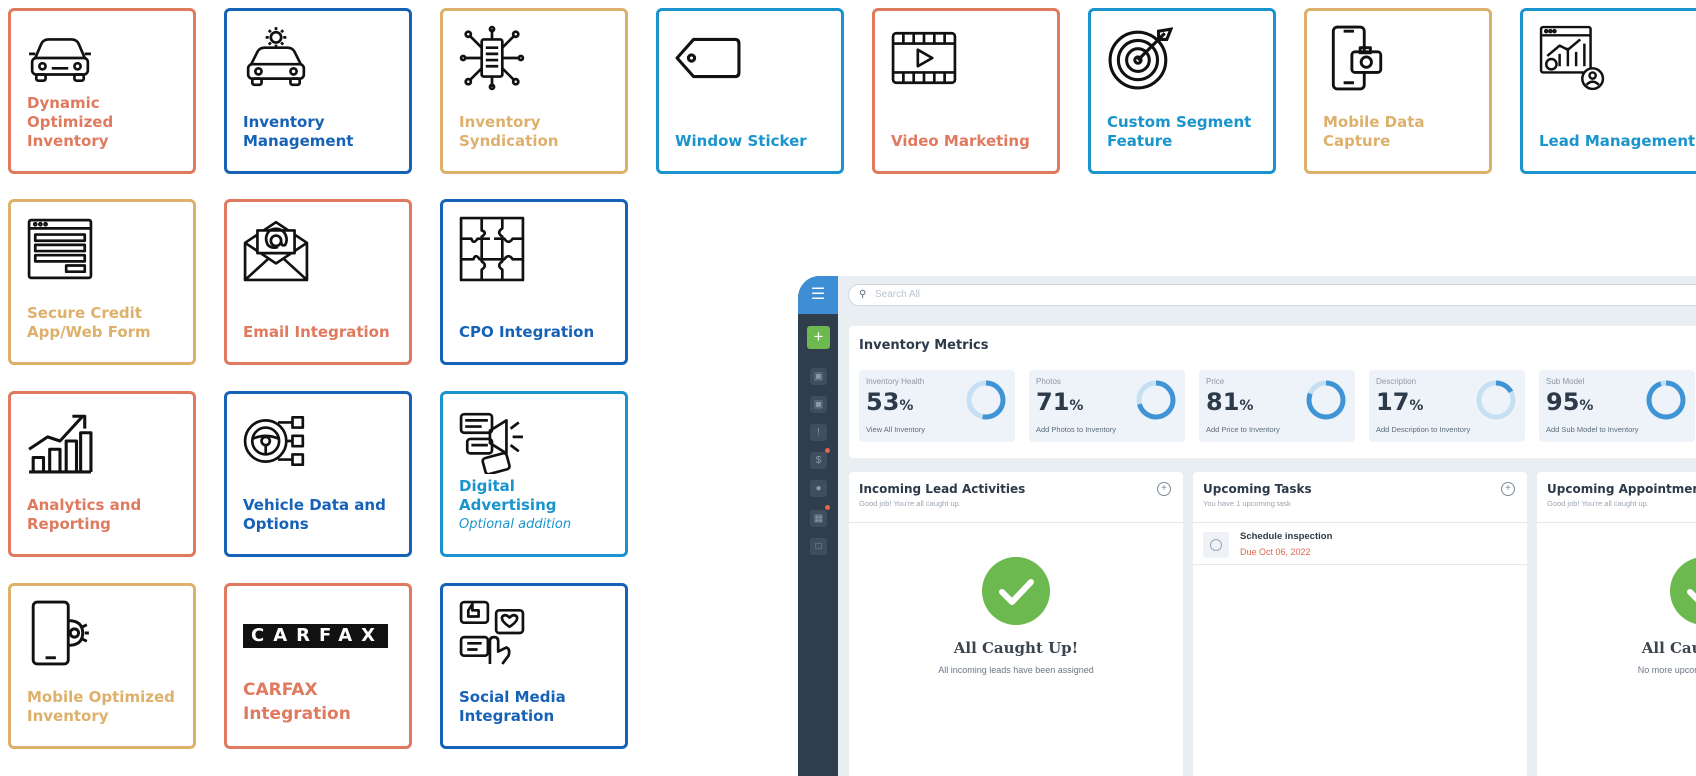 The height and width of the screenshot is (776, 1696). What do you see at coordinates (534, 282) in the screenshot?
I see `card-cpo-integration: CPO Integration` at bounding box center [534, 282].